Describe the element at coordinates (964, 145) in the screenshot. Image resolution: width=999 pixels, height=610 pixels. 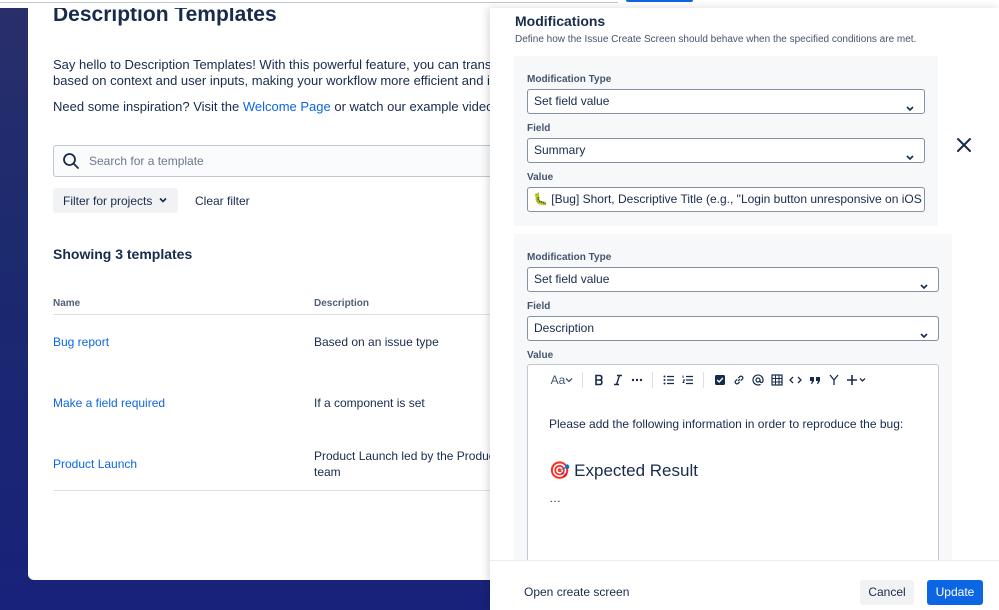
I see `close-icon` at that location.